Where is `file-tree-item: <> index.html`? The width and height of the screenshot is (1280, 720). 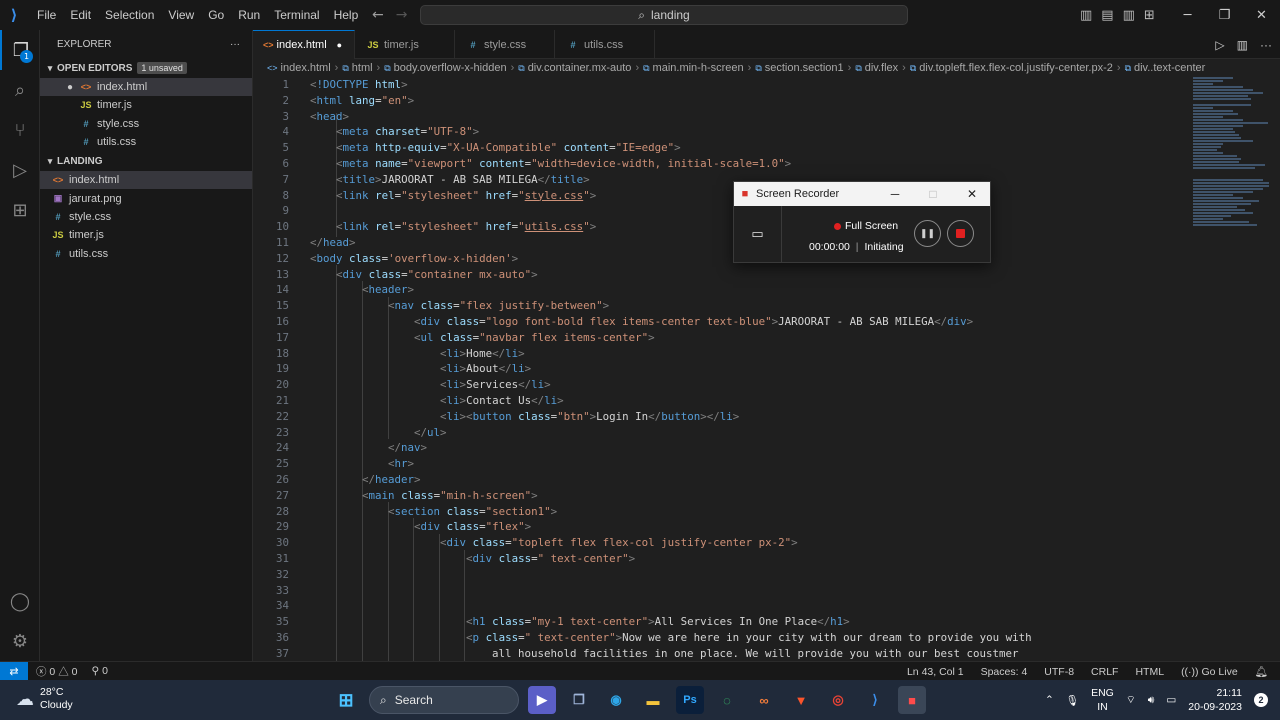
file-tree-item: <> index.html is located at coordinates (146, 180).